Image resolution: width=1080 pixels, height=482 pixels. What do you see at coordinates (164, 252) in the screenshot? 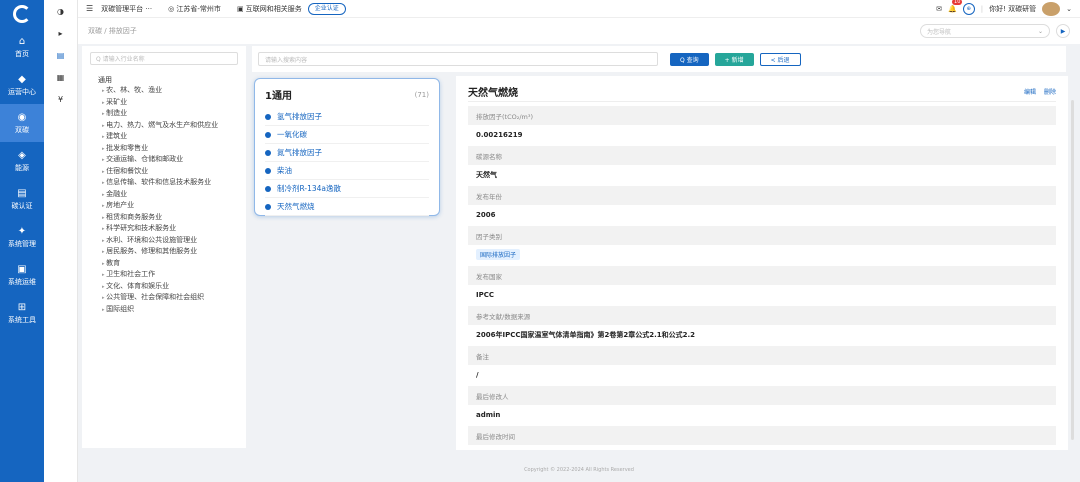
I see `tree-node: 居民服务、修理和其他服务业` at bounding box center [164, 252].